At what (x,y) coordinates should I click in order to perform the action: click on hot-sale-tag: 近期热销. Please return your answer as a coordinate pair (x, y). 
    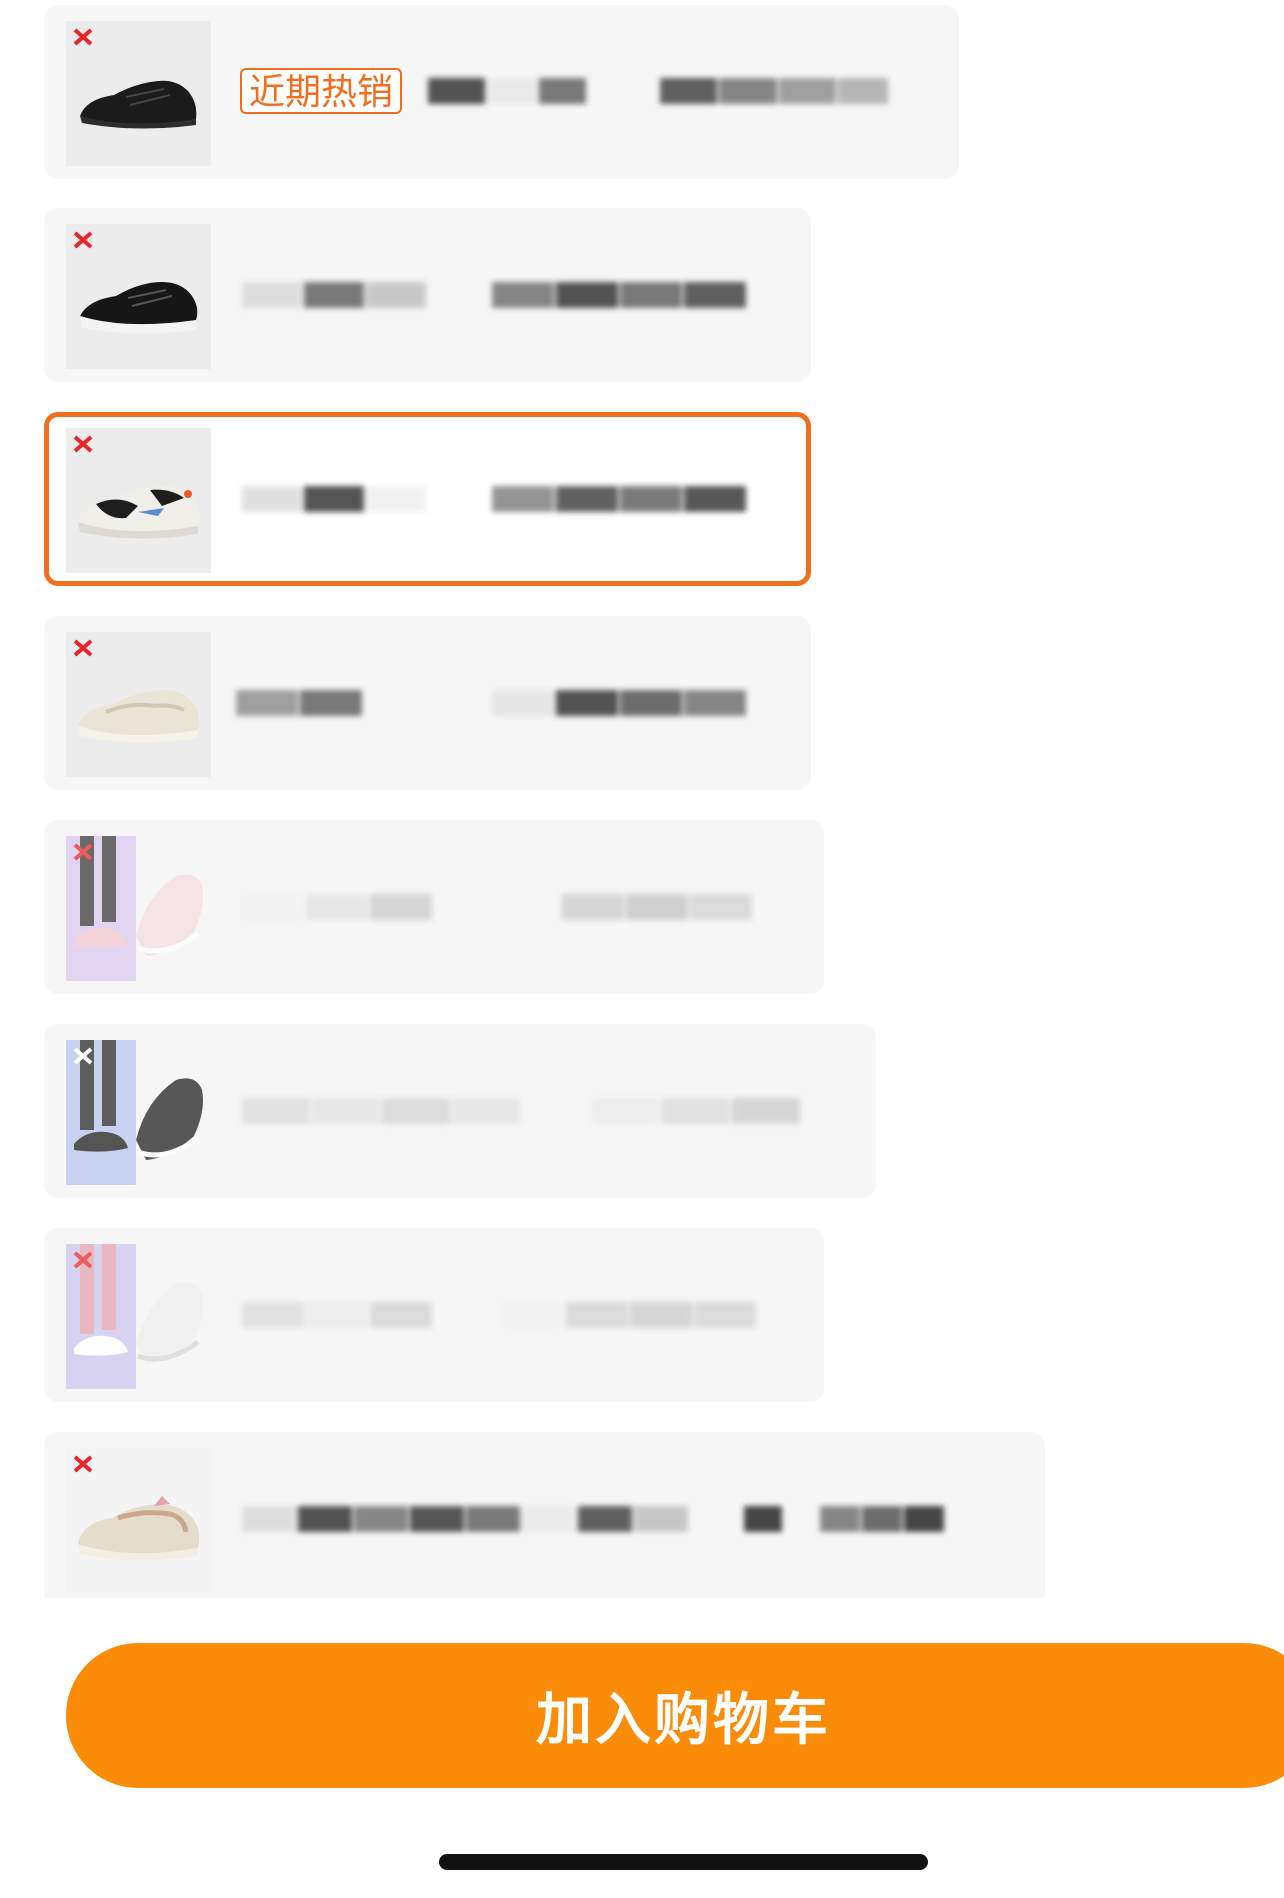
    Looking at the image, I should click on (321, 91).